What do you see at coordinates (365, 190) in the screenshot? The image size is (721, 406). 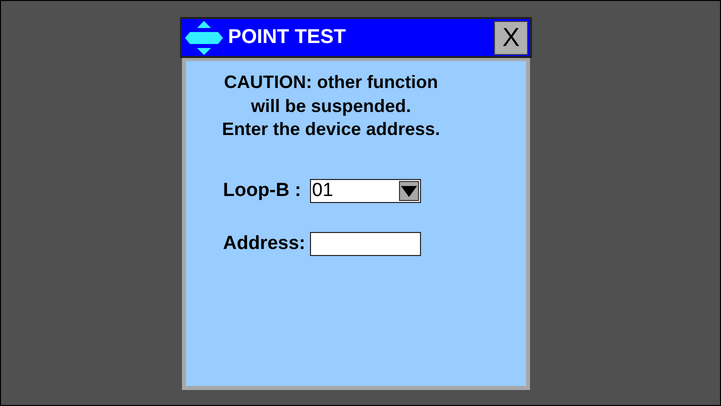 I see `loop-dropdown: 01` at bounding box center [365, 190].